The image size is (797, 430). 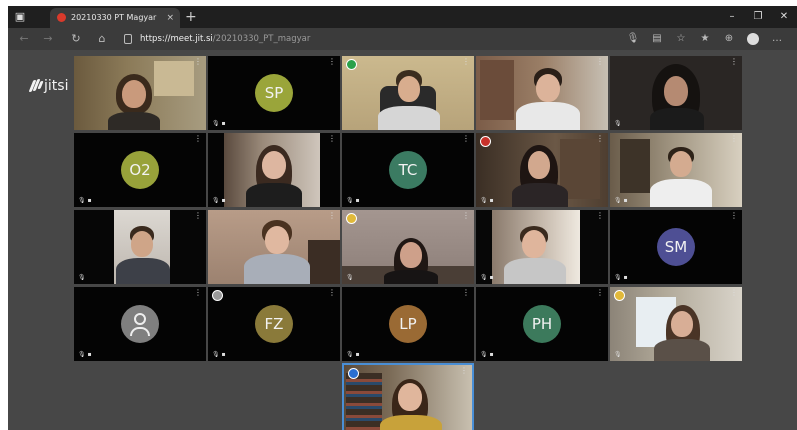 I want to click on participant-tile: SP ⋮ 🎙 ▪, so click(x=274, y=93).